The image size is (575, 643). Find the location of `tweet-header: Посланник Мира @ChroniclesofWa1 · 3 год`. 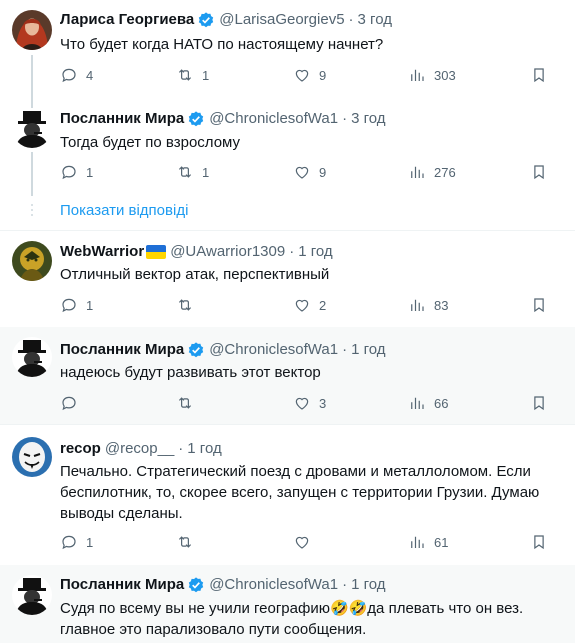

tweet-header: Посланник Мира @ChroniclesofWa1 · 3 год is located at coordinates (223, 119).